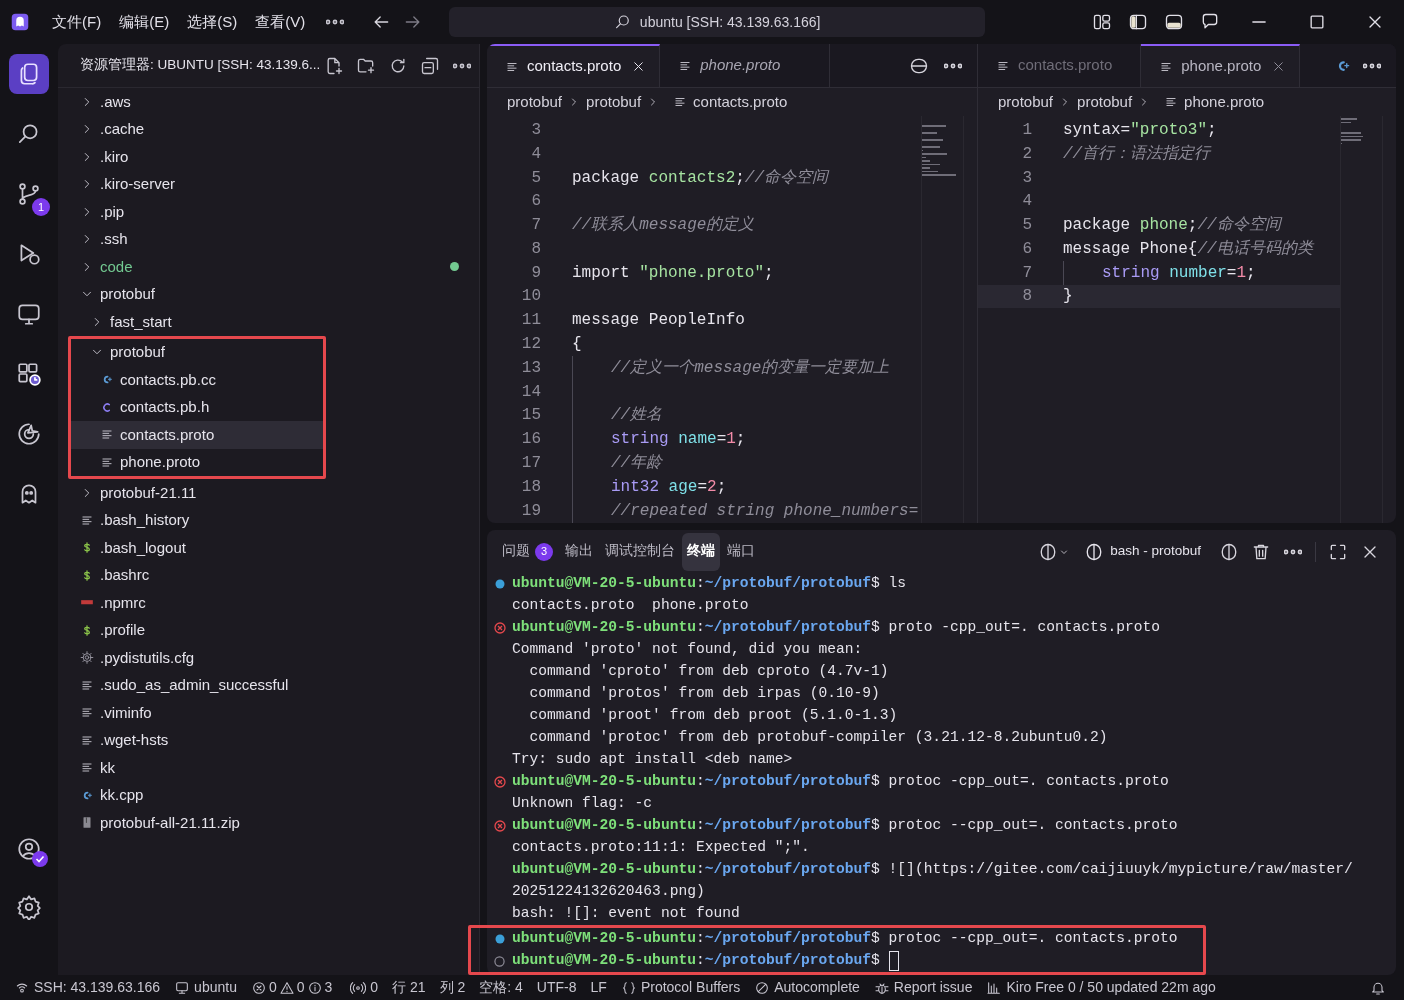 The image size is (1404, 1000). Describe the element at coordinates (807, 987) in the screenshot. I see `status-item: Autocomplete` at that location.